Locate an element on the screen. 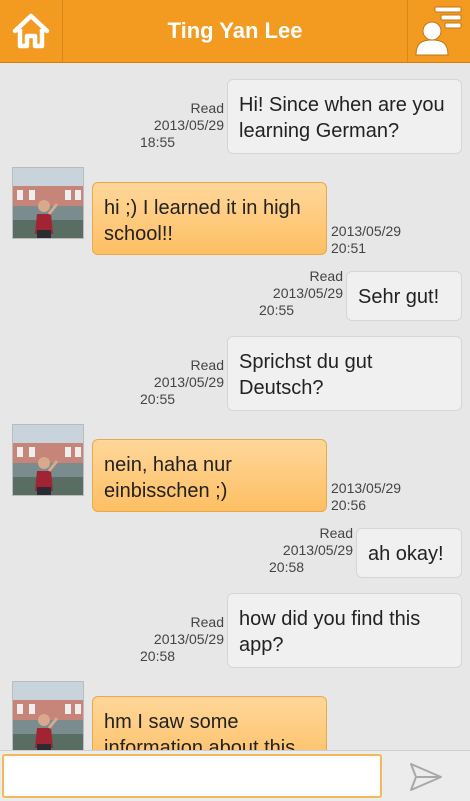 The width and height of the screenshot is (470, 801). message-meta: Read 2013/05/29 18:55 is located at coordinates (182, 125).